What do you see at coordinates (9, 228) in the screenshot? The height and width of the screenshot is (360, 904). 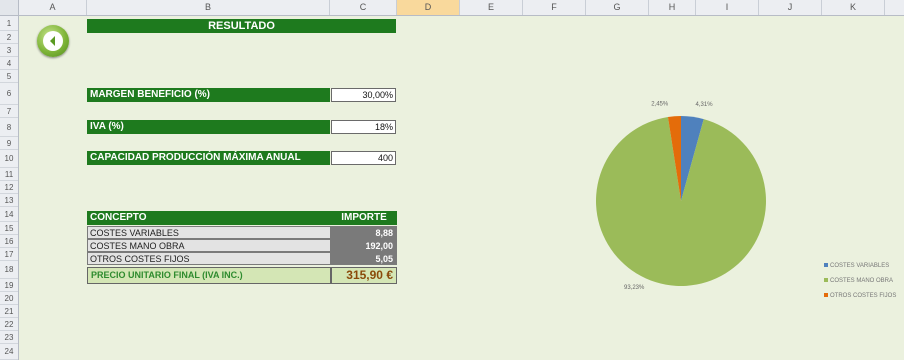 I see `row-header: 15` at bounding box center [9, 228].